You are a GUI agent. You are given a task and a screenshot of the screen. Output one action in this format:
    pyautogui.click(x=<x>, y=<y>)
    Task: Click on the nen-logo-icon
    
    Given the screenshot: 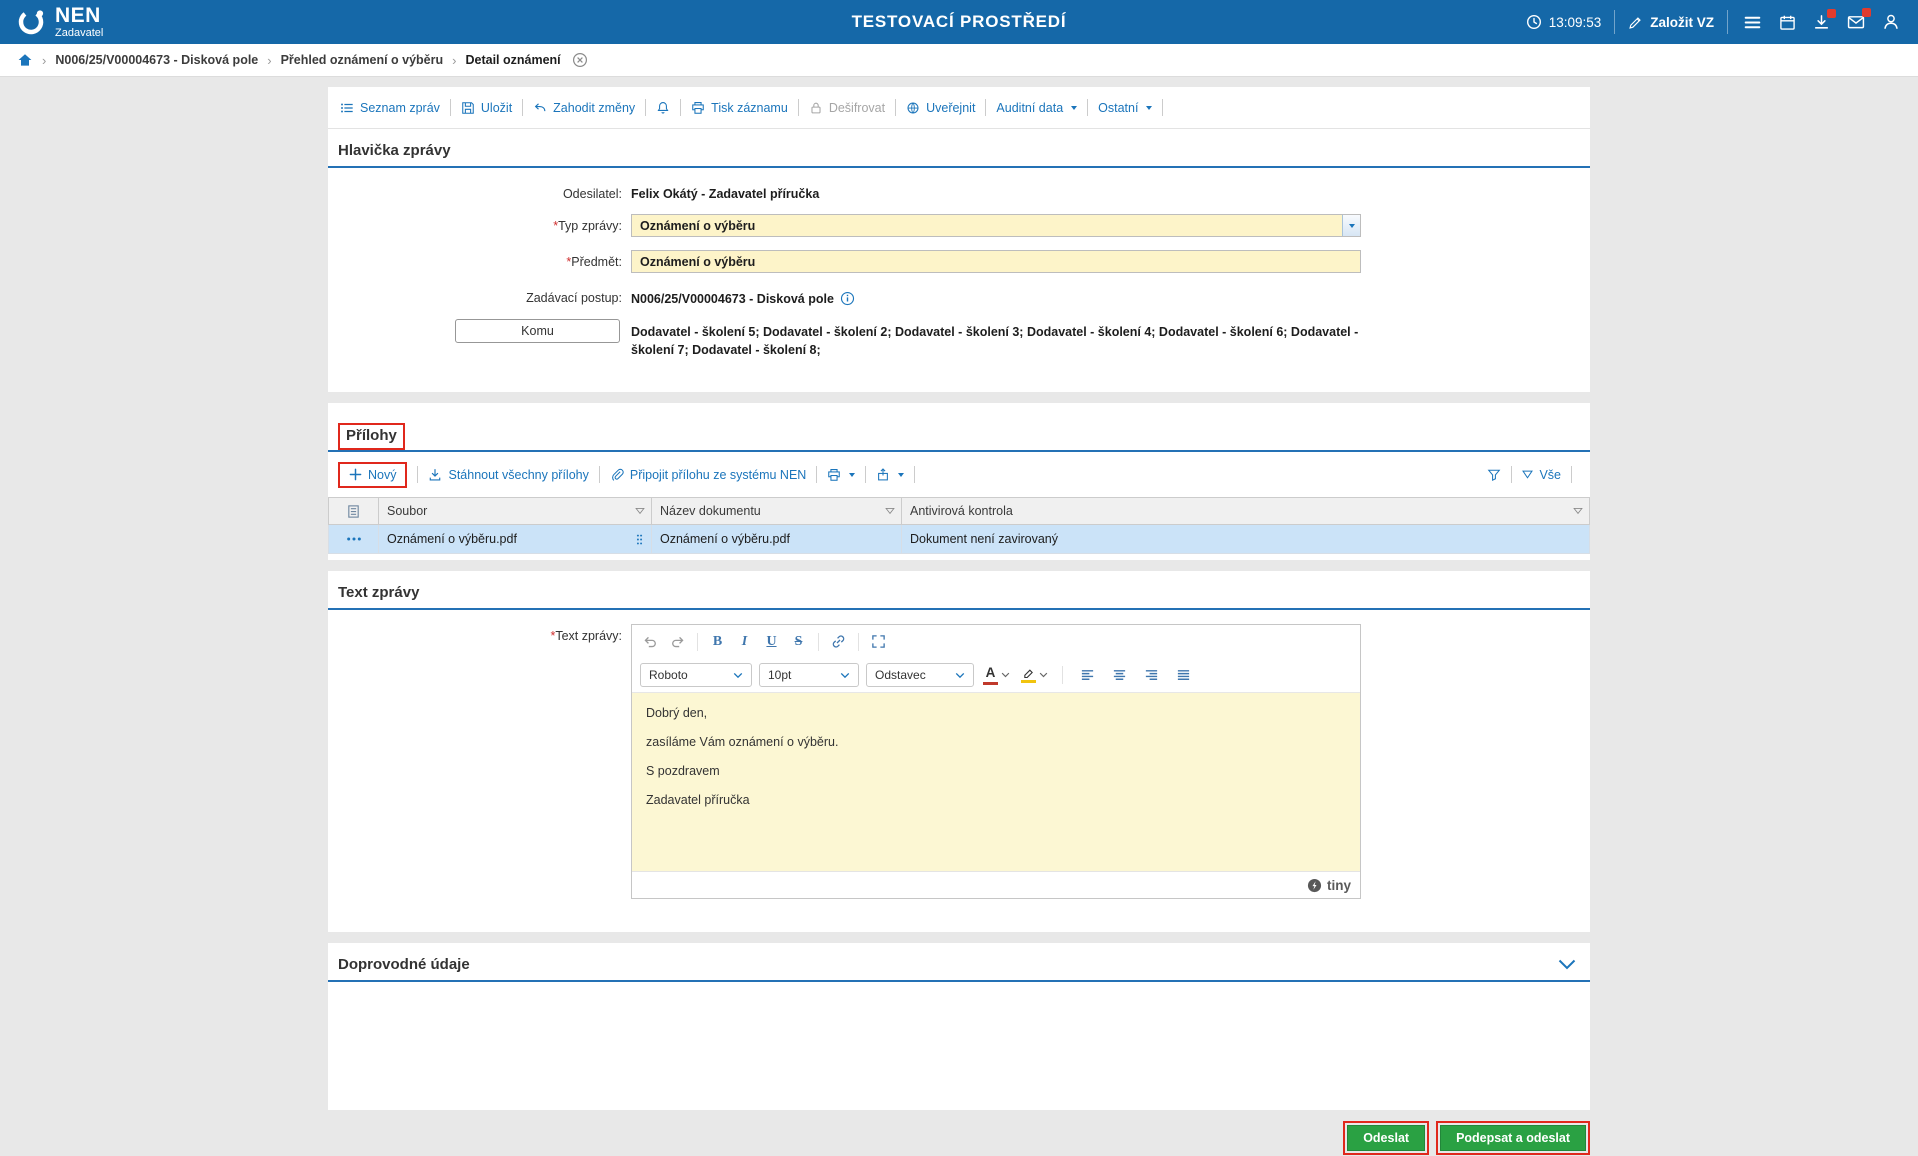 What is the action you would take?
    pyautogui.click(x=31, y=22)
    